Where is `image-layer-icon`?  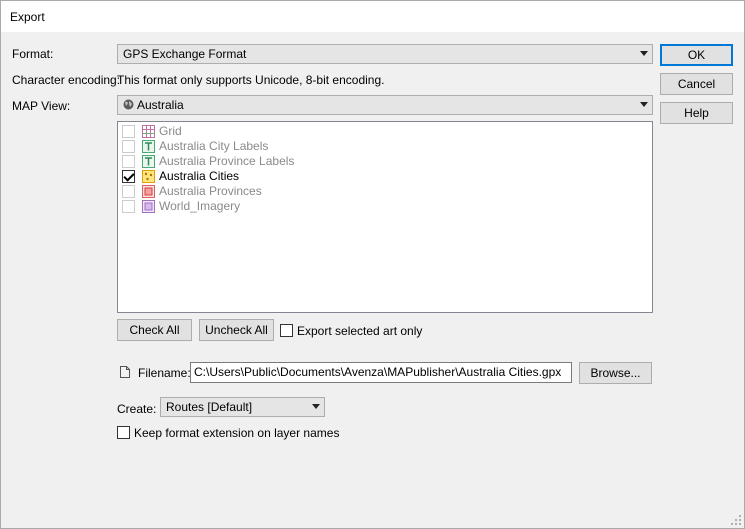 image-layer-icon is located at coordinates (148, 206).